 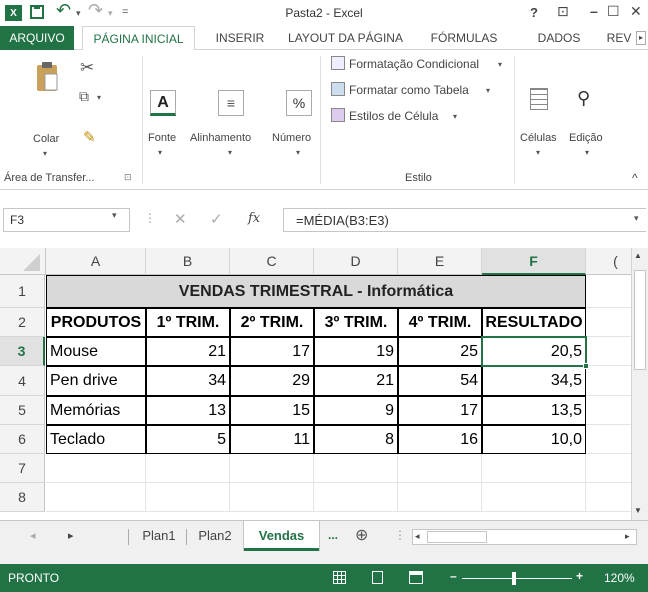 I want to click on format-painter-icon: ✎, so click(x=89, y=137).